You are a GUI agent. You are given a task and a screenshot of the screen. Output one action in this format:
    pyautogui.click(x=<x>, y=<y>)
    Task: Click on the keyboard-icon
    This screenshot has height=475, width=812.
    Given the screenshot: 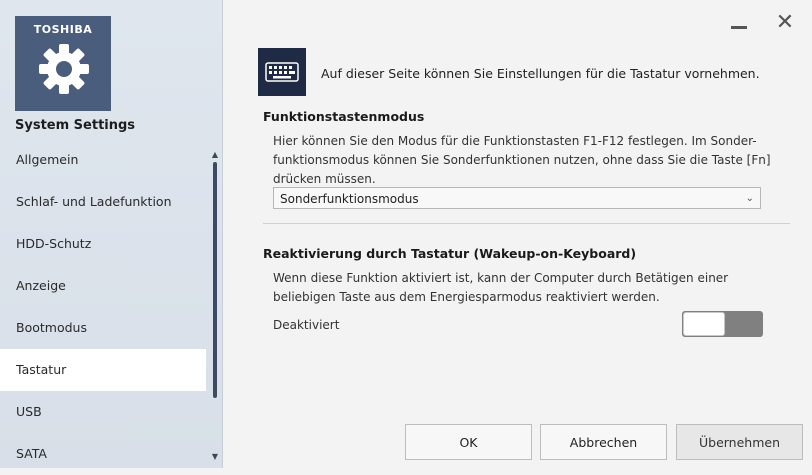 What is the action you would take?
    pyautogui.click(x=282, y=72)
    